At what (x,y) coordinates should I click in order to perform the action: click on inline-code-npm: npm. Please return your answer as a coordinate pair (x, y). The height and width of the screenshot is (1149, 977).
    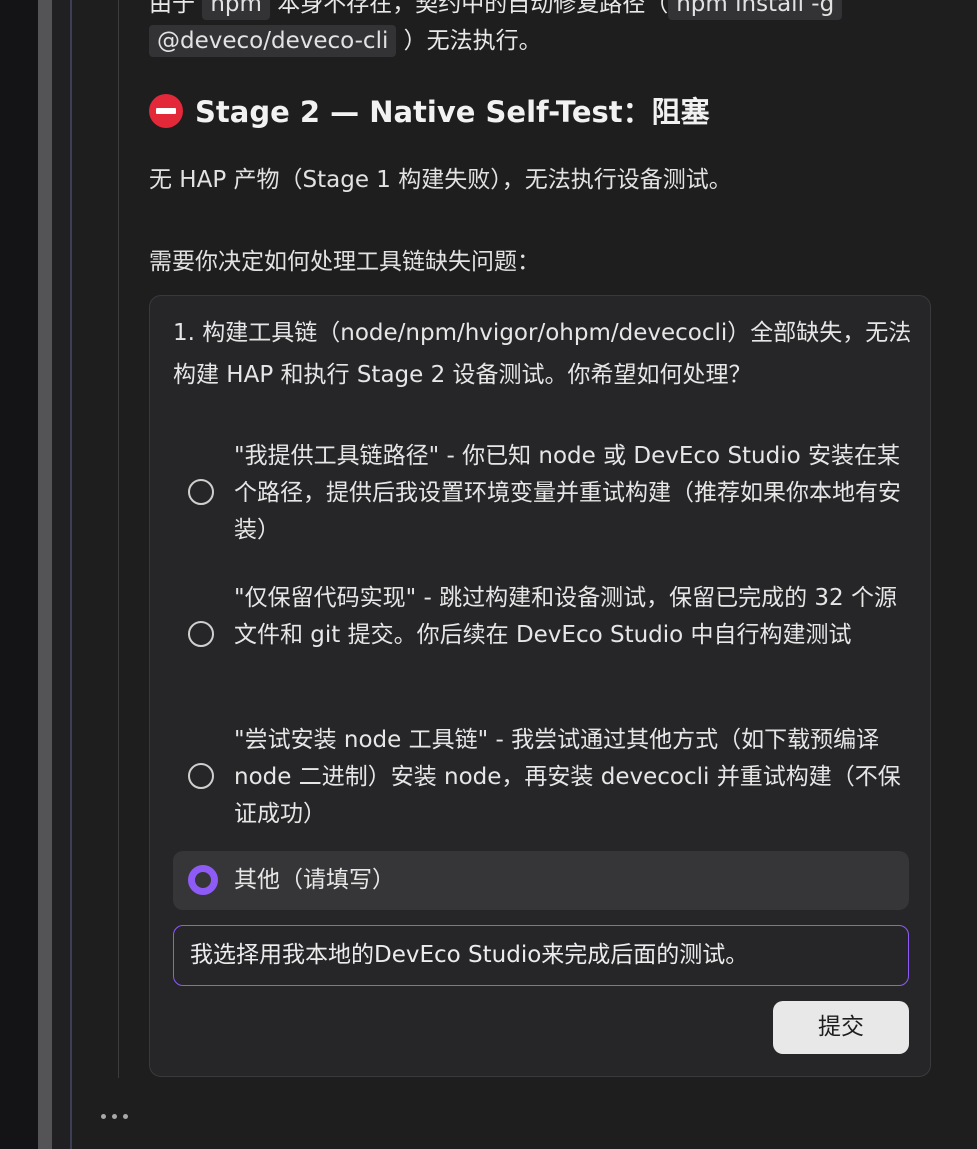
    Looking at the image, I should click on (236, 10).